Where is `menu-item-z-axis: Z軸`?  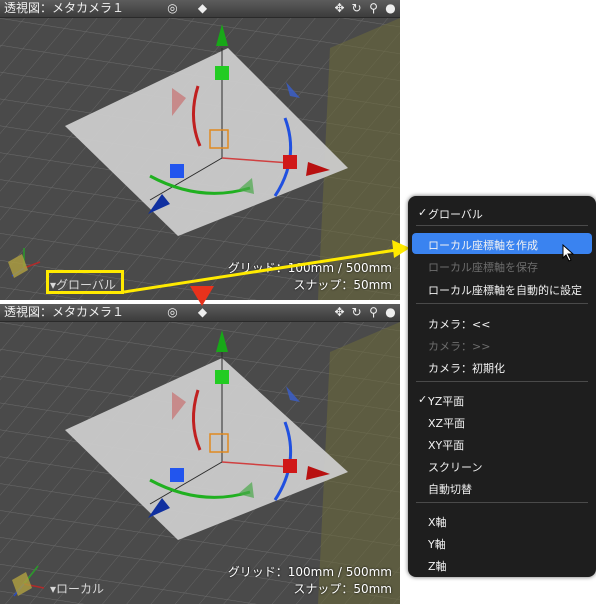 menu-item-z-axis: Z軸 is located at coordinates (437, 566).